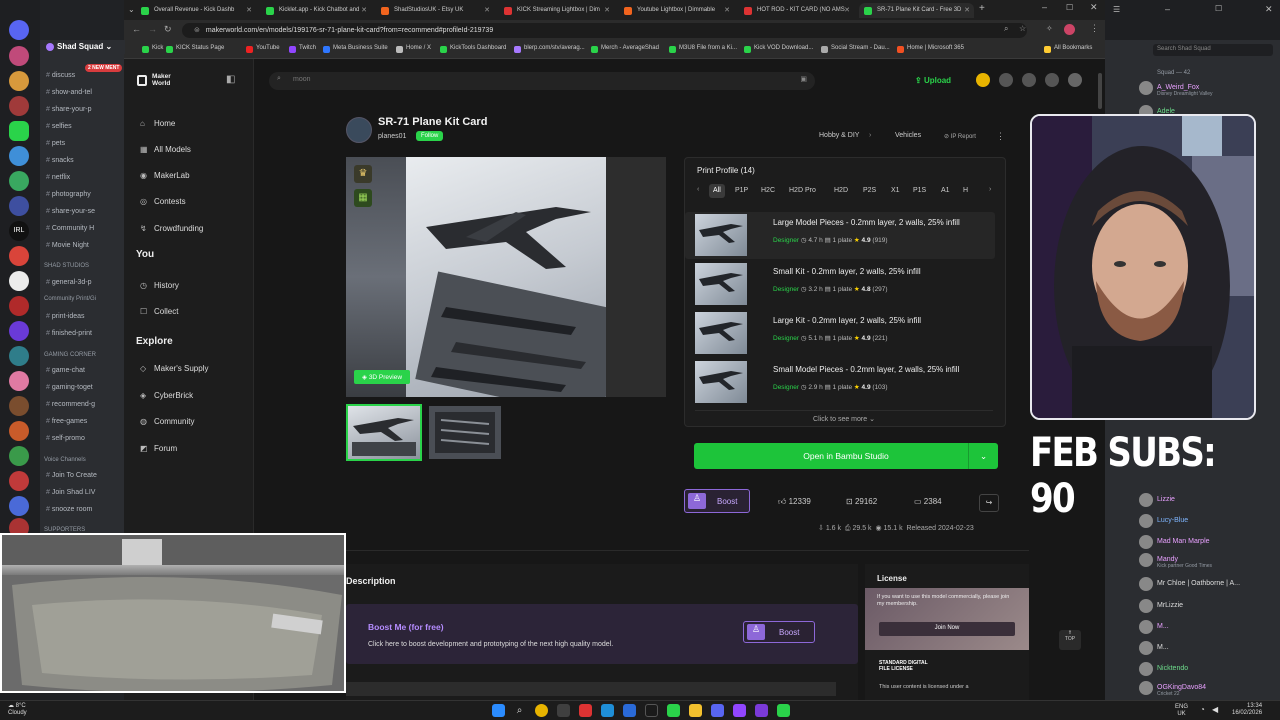 The image size is (1280, 720). I want to click on points-icon, so click(983, 80).